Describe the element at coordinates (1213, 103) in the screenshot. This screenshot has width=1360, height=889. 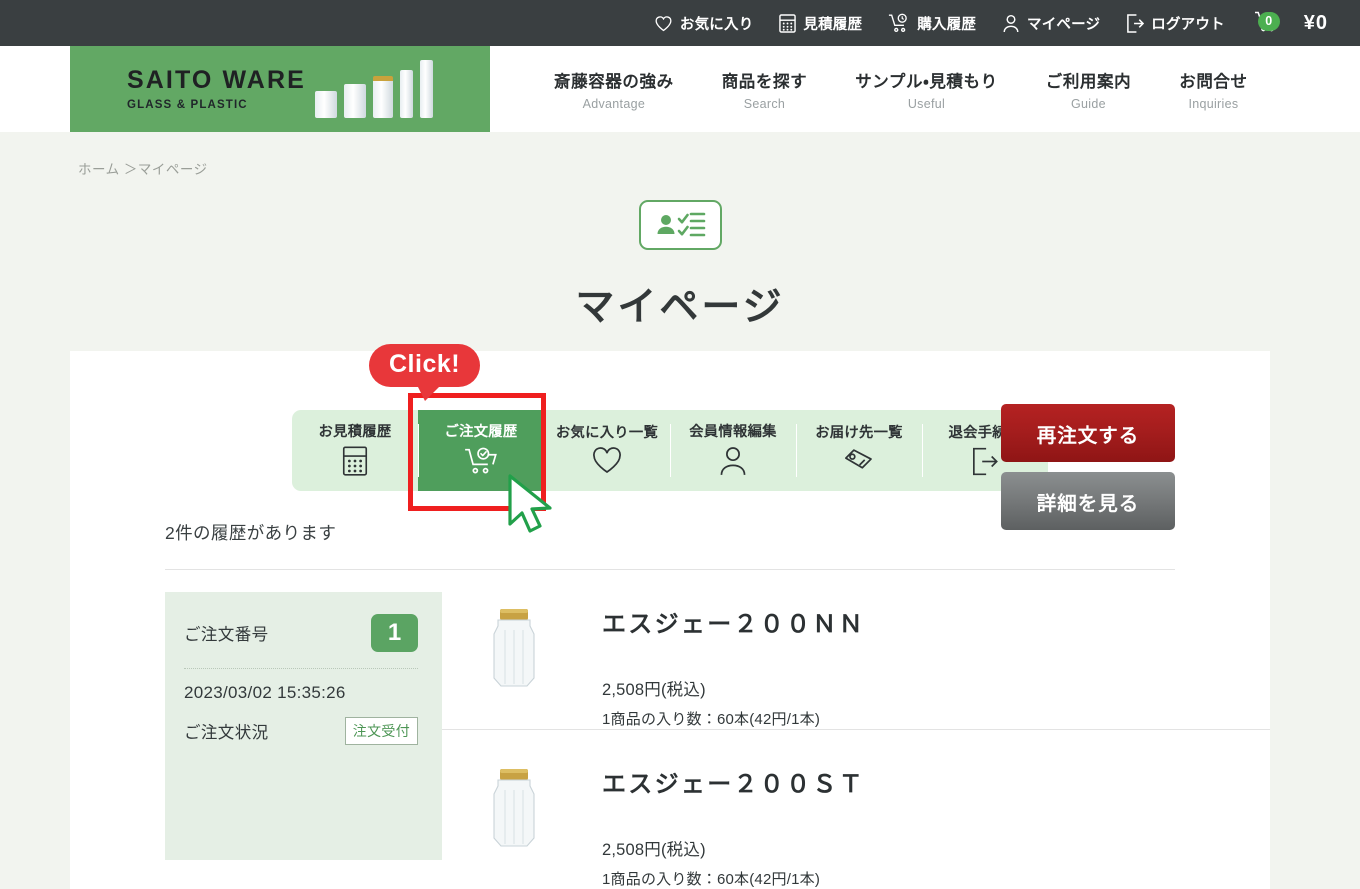
I see `nav-label-en: Inquiries` at that location.